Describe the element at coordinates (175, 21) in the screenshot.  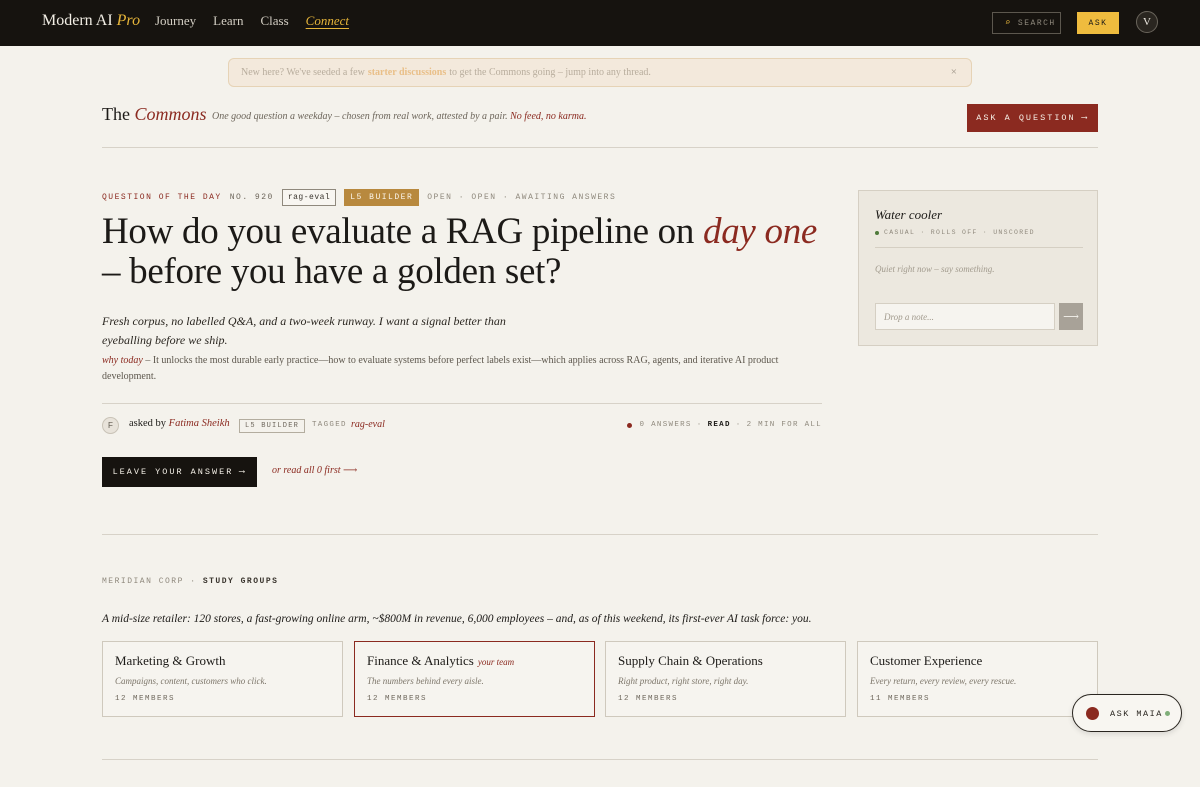
I see `nav-link-journey: Journey` at that location.